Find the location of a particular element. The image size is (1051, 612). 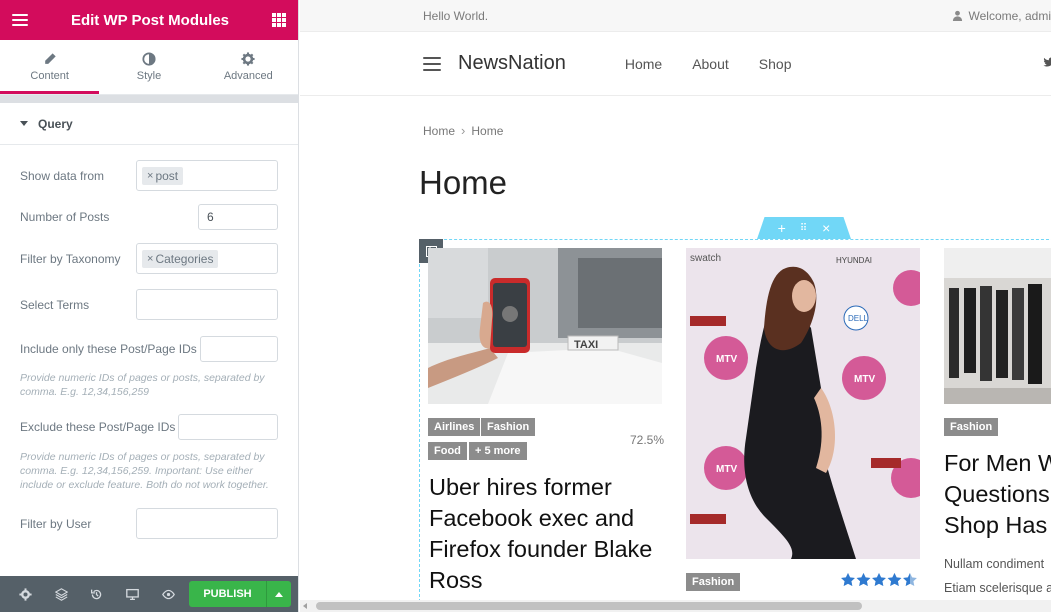

panel-title: Edit WP Post Modules is located at coordinates (150, 20).